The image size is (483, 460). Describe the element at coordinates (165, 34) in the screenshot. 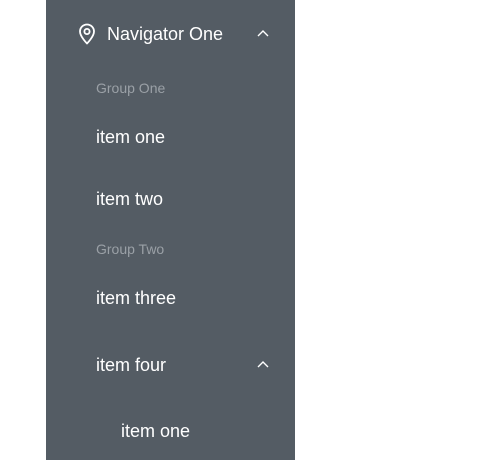

I see `submenu-title-label: Navigator One` at that location.